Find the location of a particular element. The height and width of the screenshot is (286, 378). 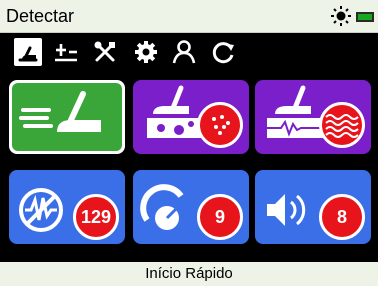

tab-ground is located at coordinates (66, 52).